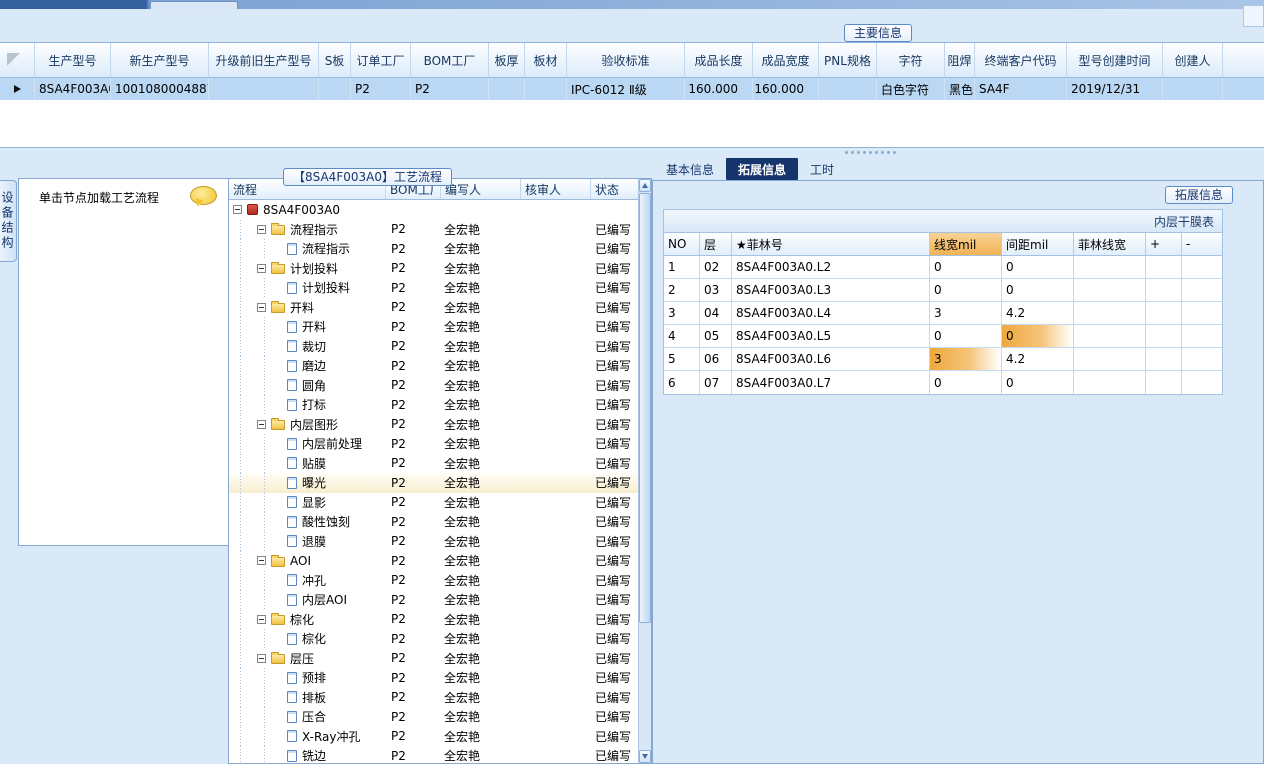  What do you see at coordinates (682, 382) in the screenshot?
I see `detail-cell-no: 6` at bounding box center [682, 382].